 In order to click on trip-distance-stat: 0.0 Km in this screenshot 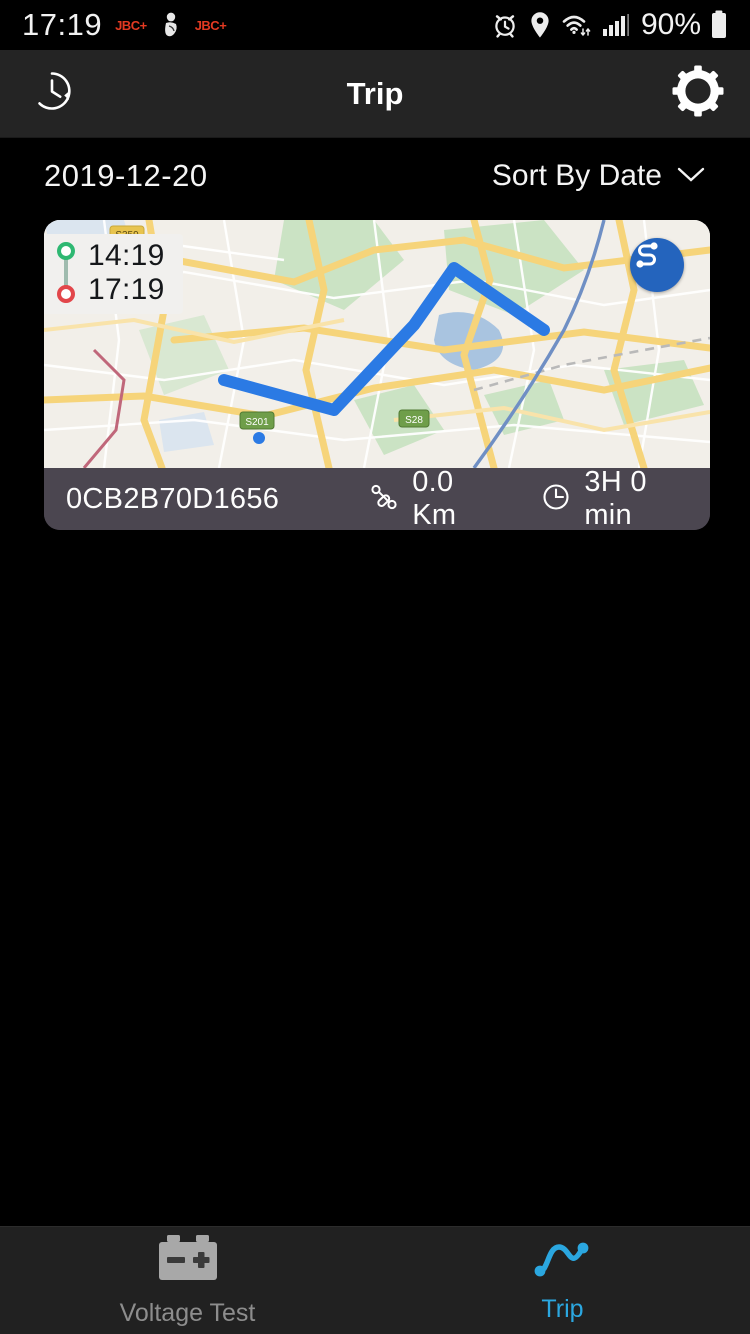, I will do `click(431, 498)`.